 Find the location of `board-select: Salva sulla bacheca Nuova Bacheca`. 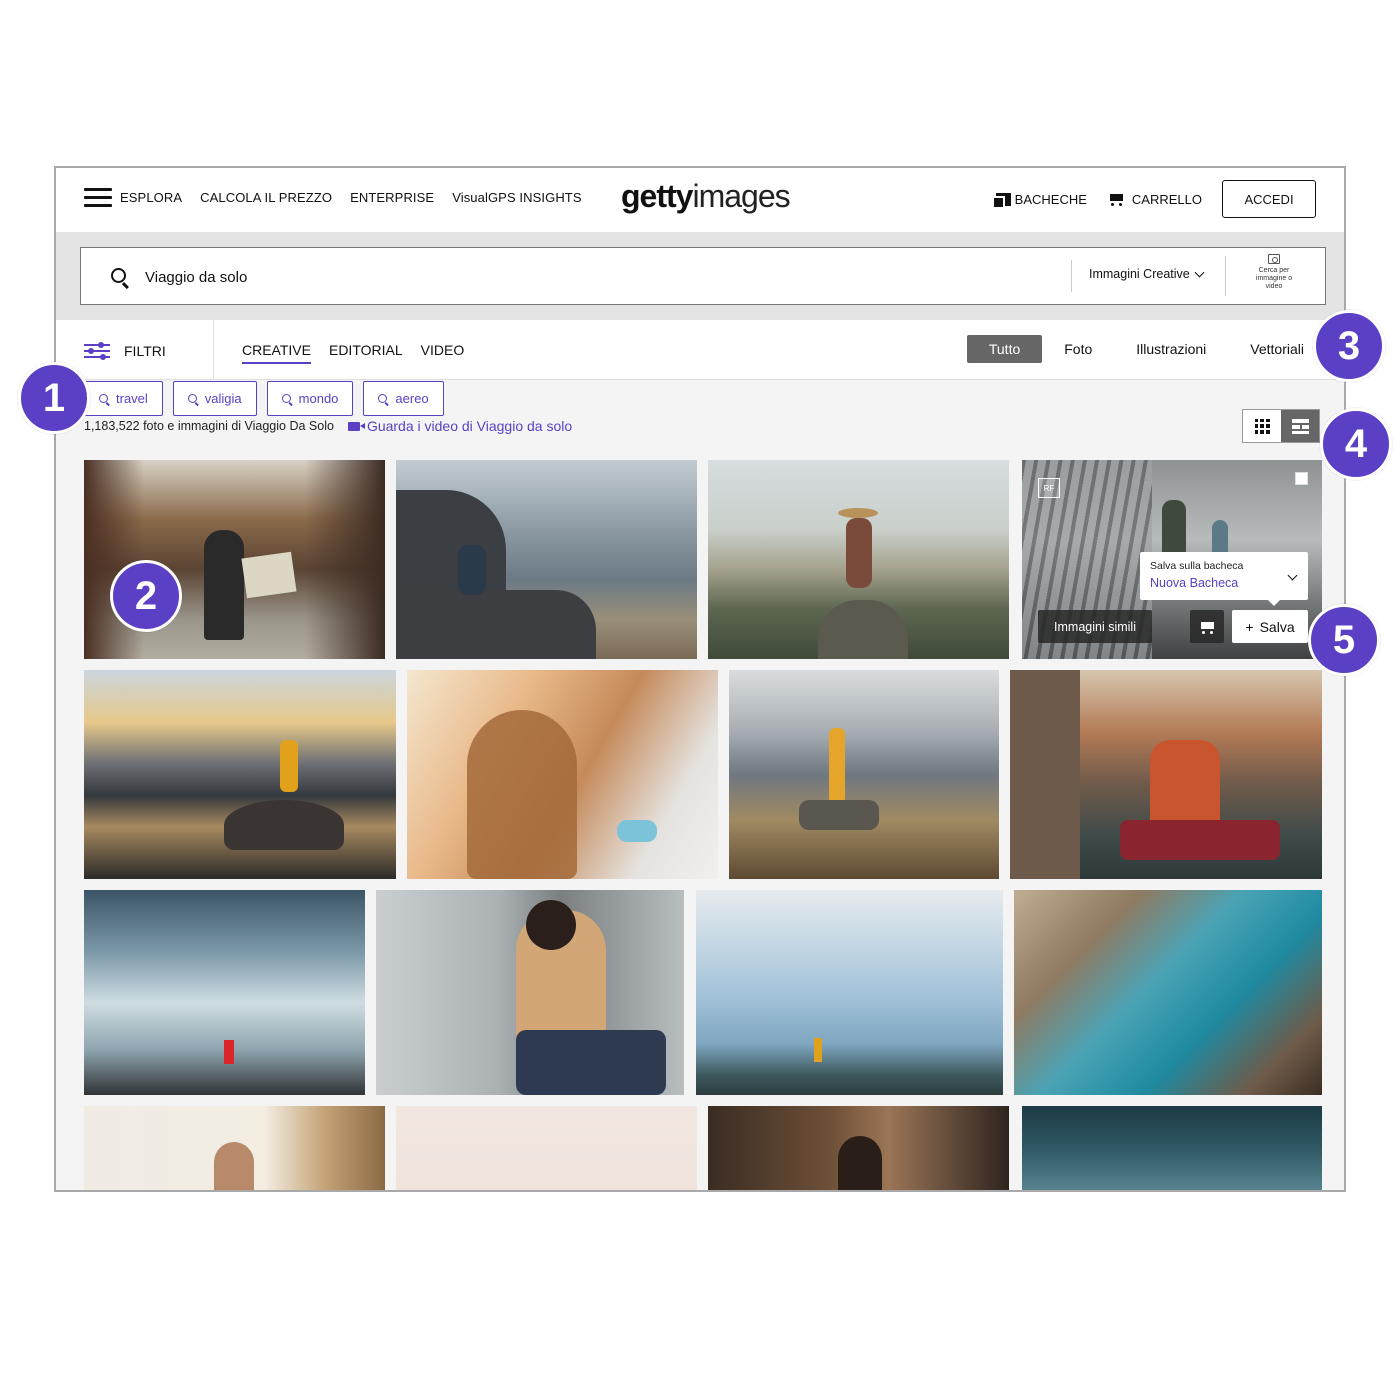

board-select: Salva sulla bacheca Nuova Bacheca is located at coordinates (1224, 579).